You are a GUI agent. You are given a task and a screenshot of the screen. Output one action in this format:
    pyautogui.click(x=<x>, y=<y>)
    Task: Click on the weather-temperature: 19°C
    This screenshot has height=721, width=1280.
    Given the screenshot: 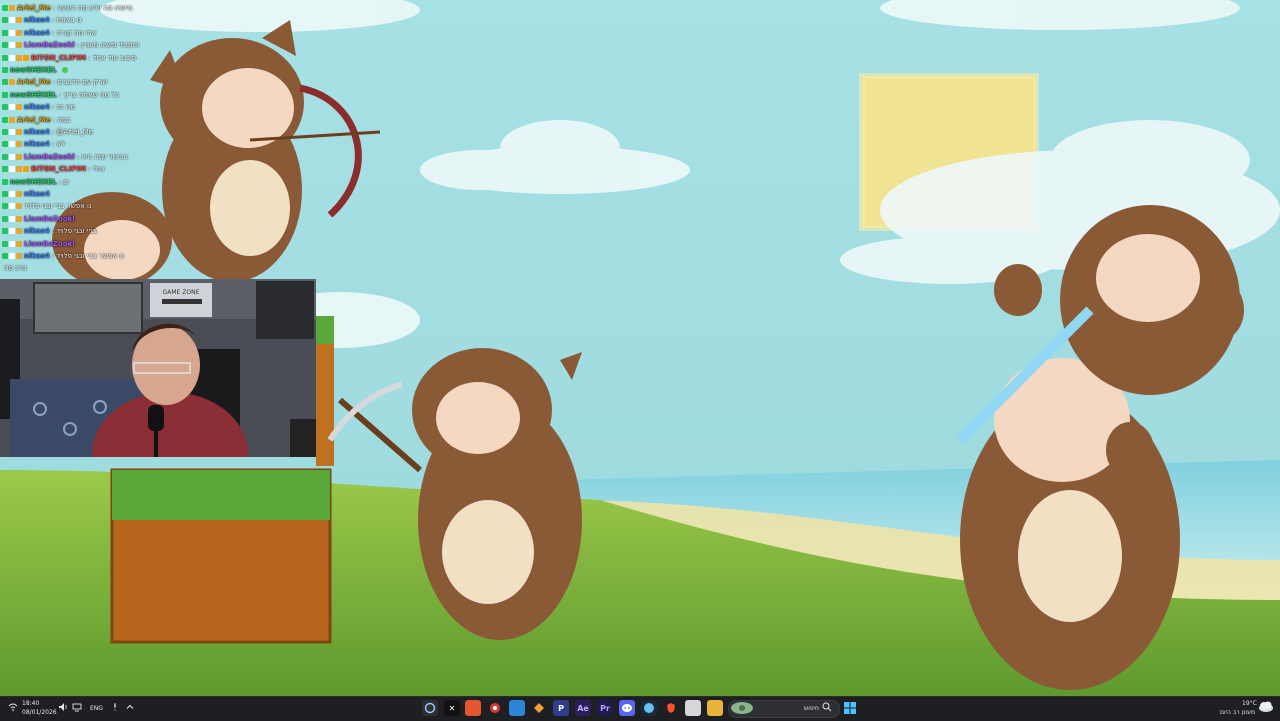 What is the action you would take?
    pyautogui.click(x=1249, y=703)
    